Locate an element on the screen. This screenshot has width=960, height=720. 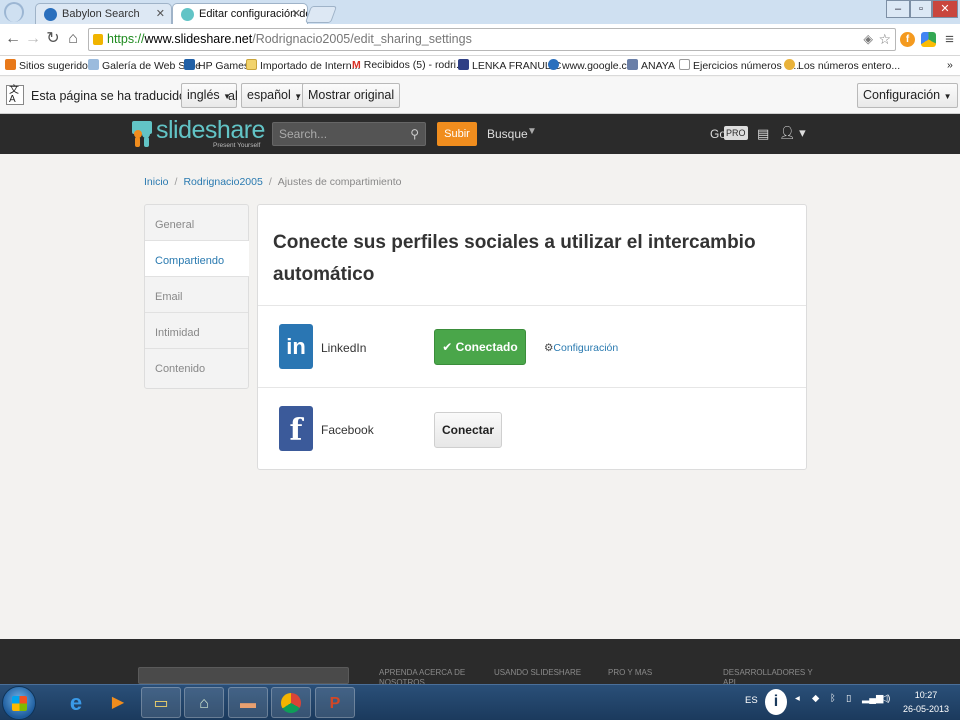
tab-babylon-search: Babylon Search ✕ is located at coordinates (103, 13).